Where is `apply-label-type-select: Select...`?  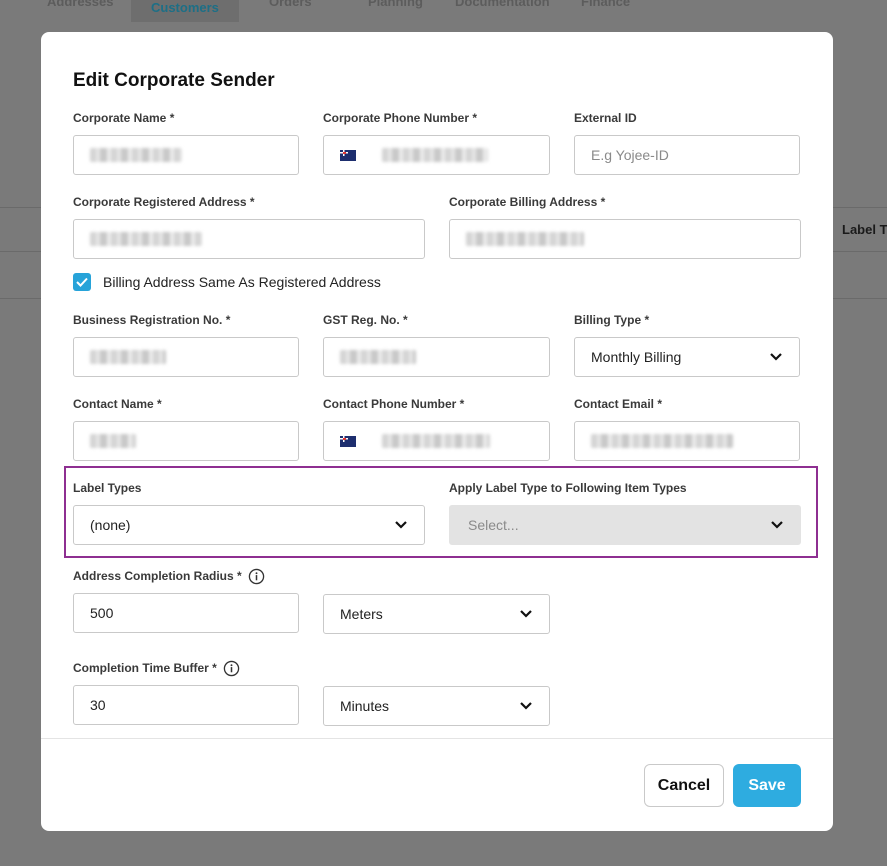
apply-label-type-select: Select... is located at coordinates (625, 525).